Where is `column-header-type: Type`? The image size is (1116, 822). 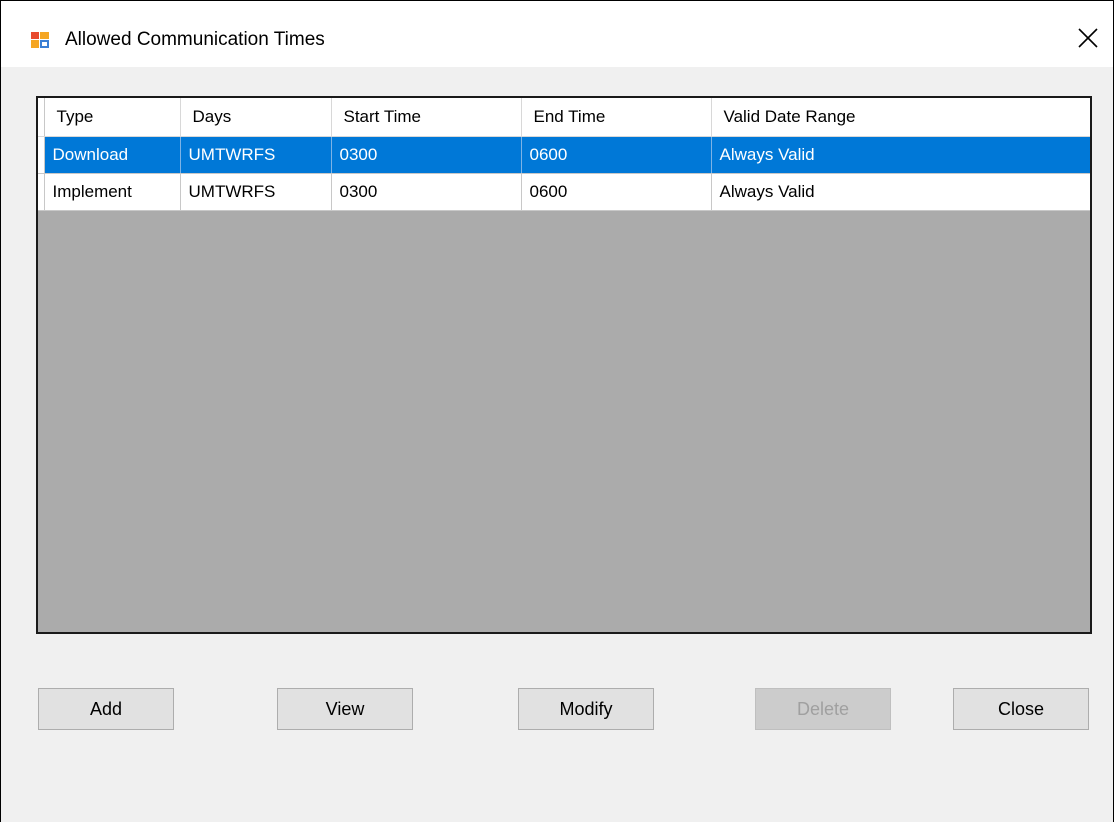
column-header-type: Type is located at coordinates (112, 117).